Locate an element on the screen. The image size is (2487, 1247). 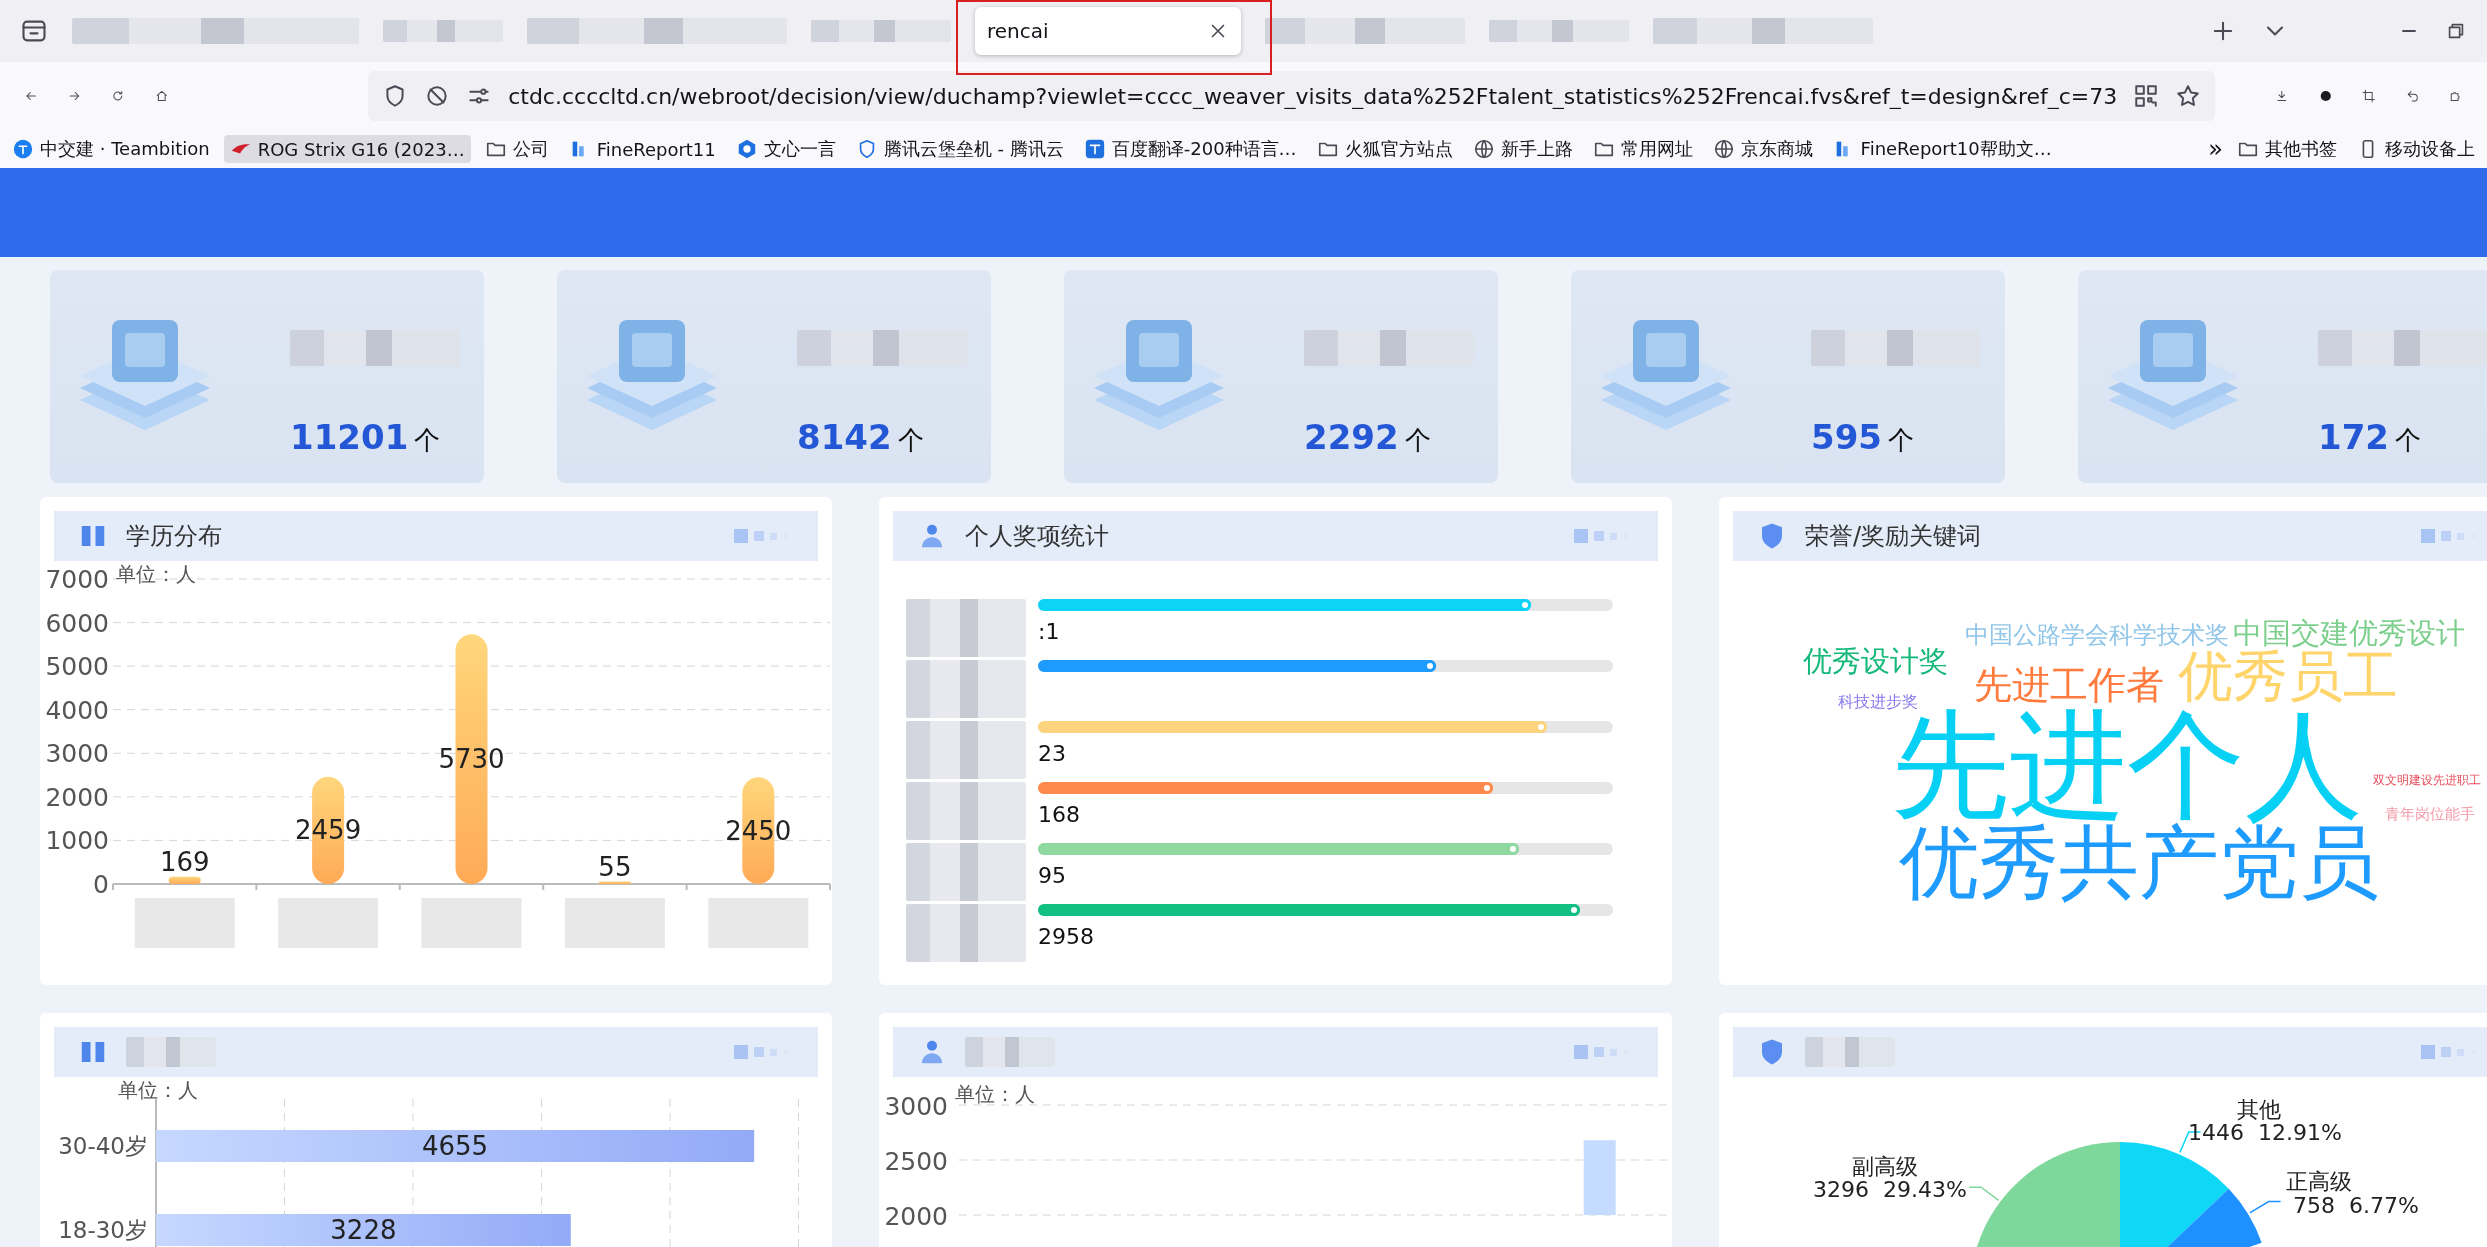
bookmark-item: 移动设备上 is located at coordinates (2416, 149).